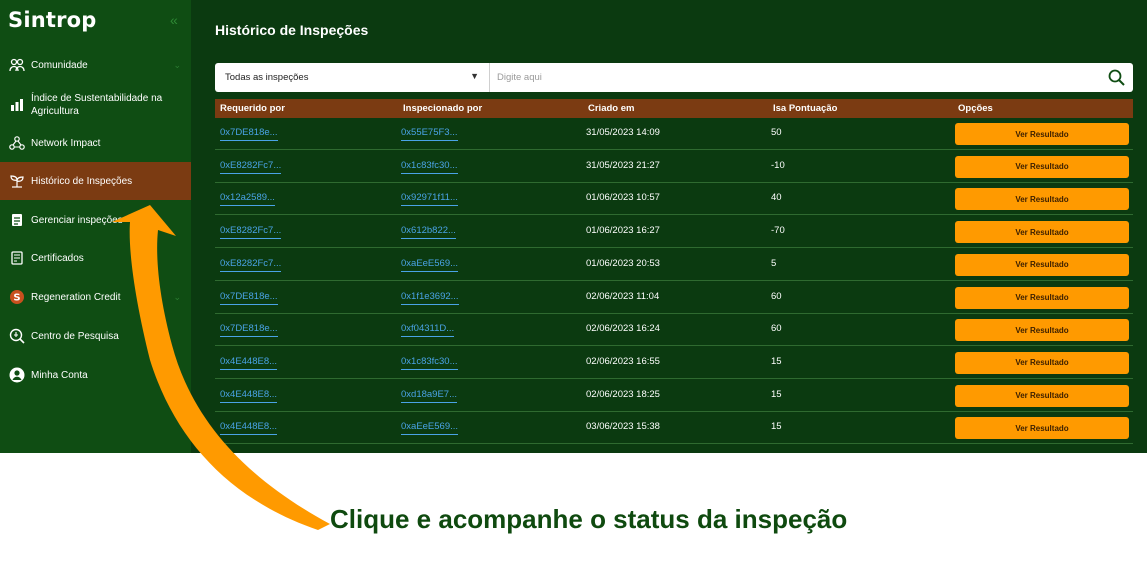 The image size is (1147, 563). What do you see at coordinates (1116, 77) in the screenshot?
I see `search-icon` at bounding box center [1116, 77].